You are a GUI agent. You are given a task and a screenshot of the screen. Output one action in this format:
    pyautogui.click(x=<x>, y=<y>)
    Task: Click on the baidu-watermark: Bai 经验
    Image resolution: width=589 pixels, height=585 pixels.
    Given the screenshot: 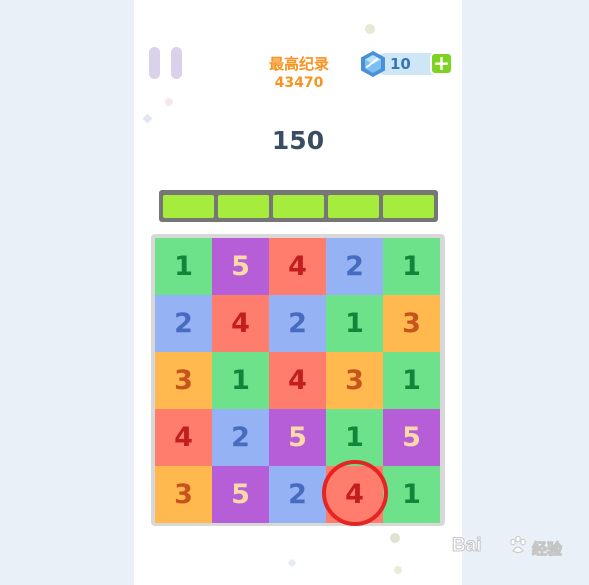 What is the action you would take?
    pyautogui.click(x=514, y=546)
    